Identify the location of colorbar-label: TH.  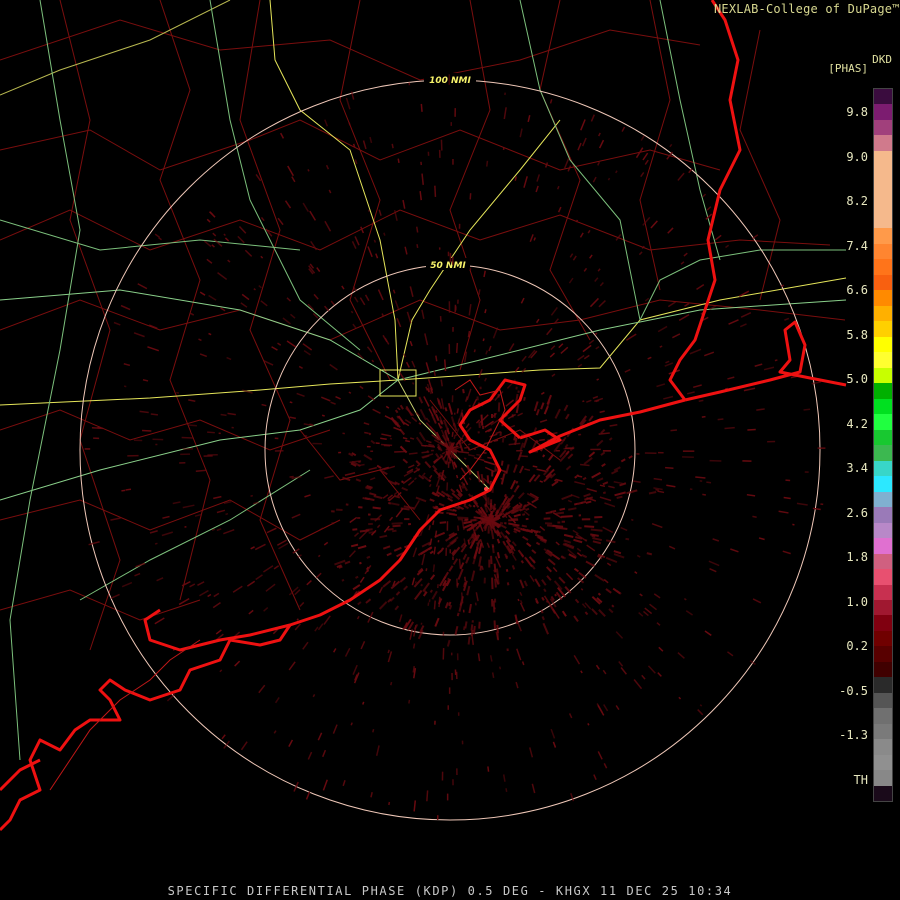
(860, 779).